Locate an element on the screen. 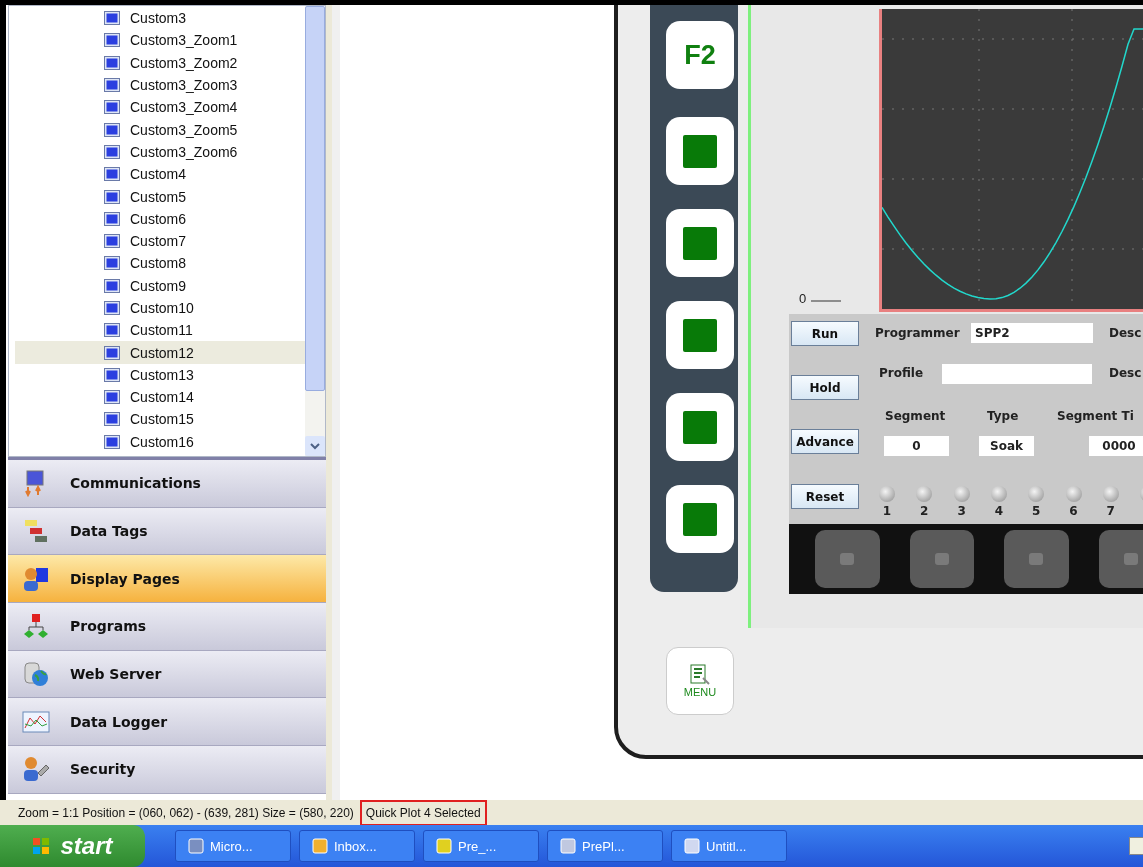  nav-button: Programs is located at coordinates (167, 627).